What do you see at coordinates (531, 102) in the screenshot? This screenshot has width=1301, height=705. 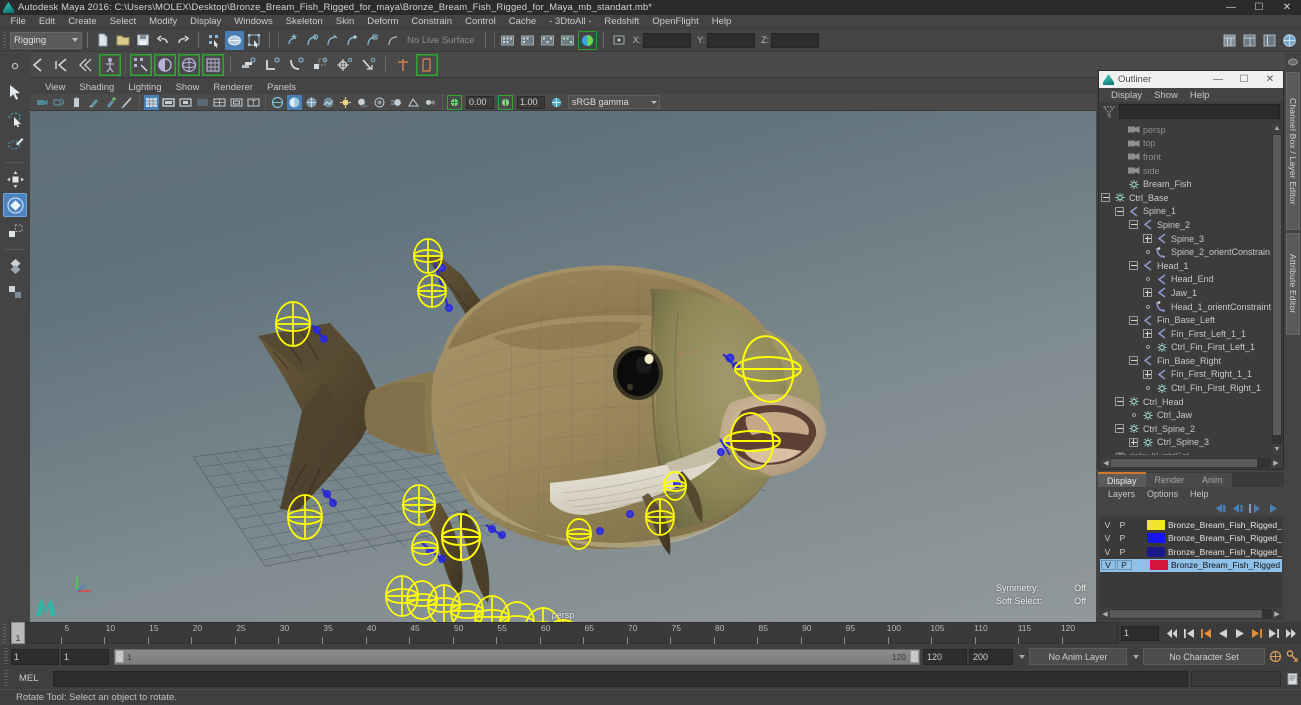 I see `gamma-value: 1.00` at bounding box center [531, 102].